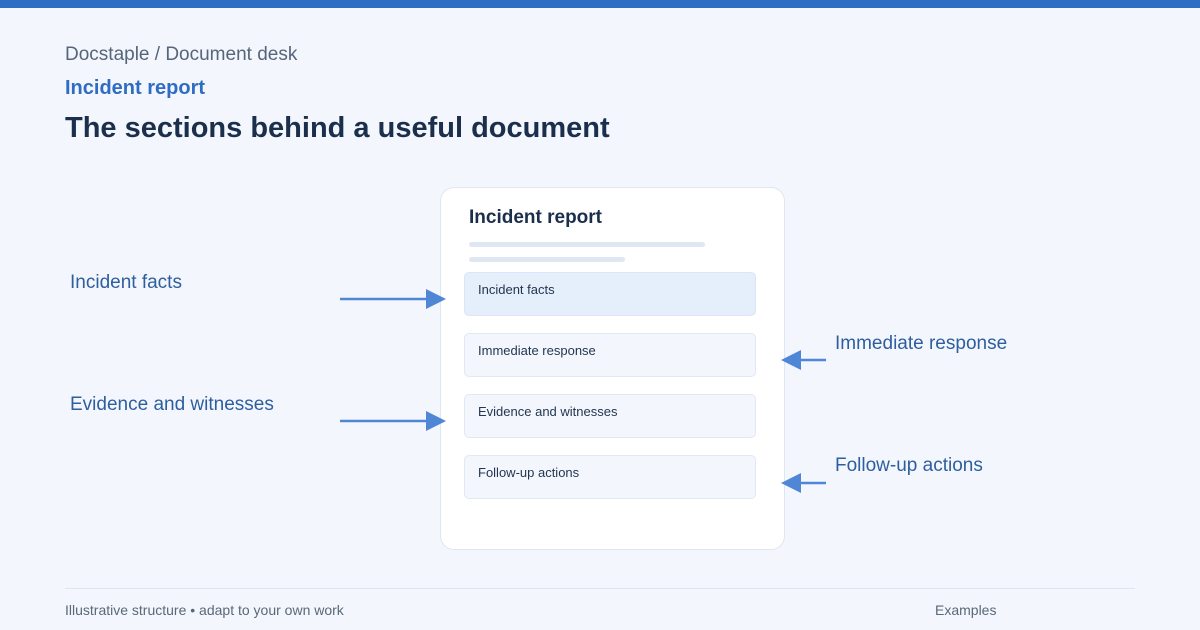 The width and height of the screenshot is (1200, 630). I want to click on section-follow-up-actions: Follow-up actions, so click(610, 477).